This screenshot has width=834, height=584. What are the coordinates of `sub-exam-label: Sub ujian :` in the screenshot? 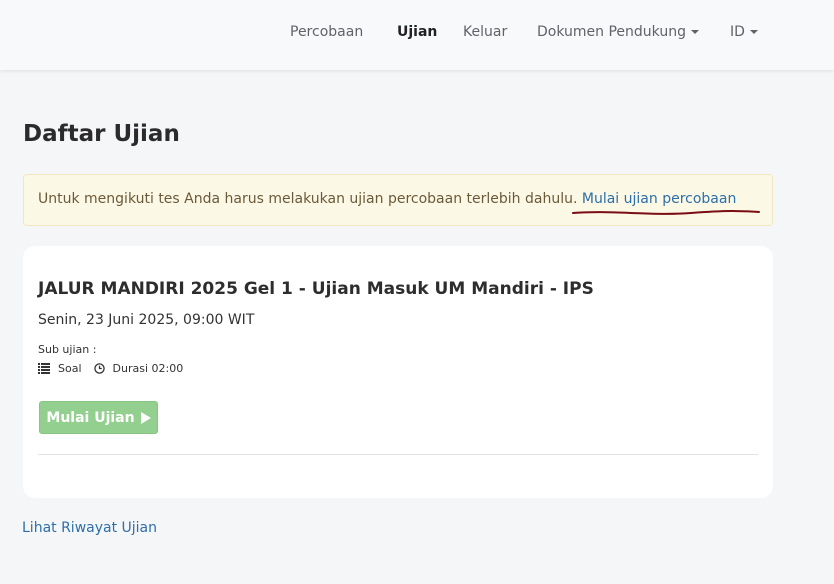 It's located at (67, 349).